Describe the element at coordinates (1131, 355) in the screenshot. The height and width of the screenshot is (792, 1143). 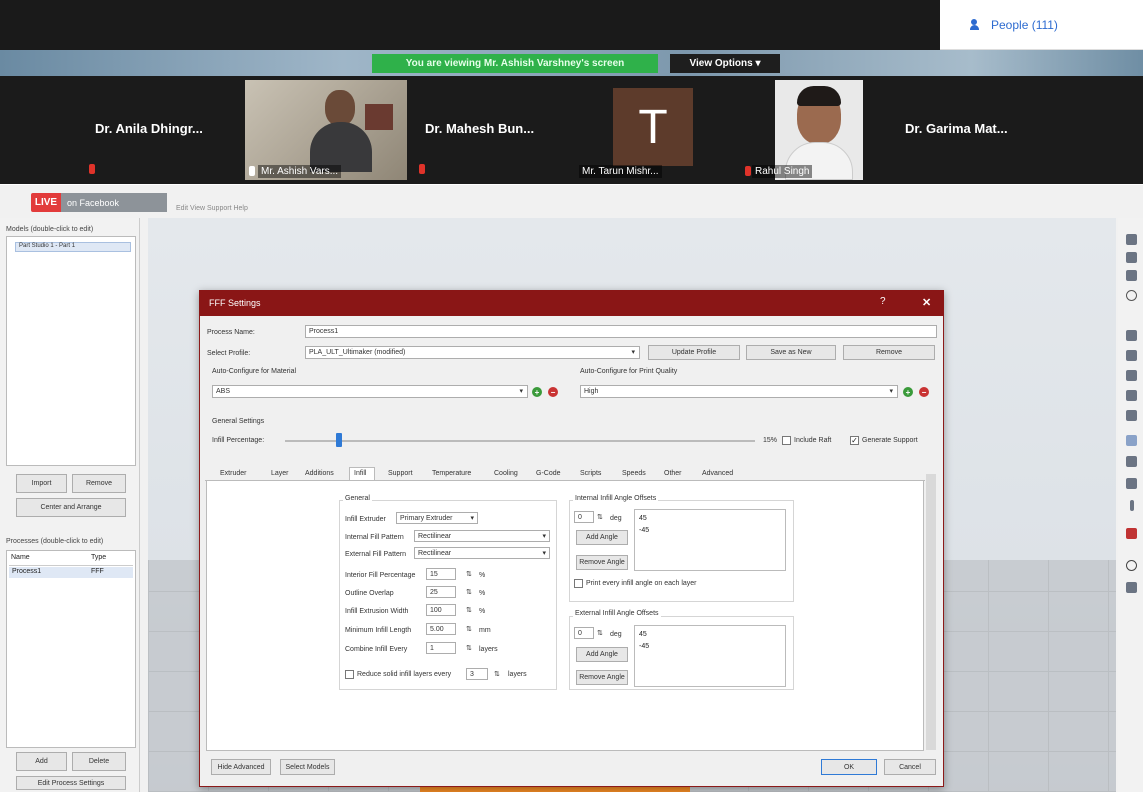
I see `view-back-icon` at that location.